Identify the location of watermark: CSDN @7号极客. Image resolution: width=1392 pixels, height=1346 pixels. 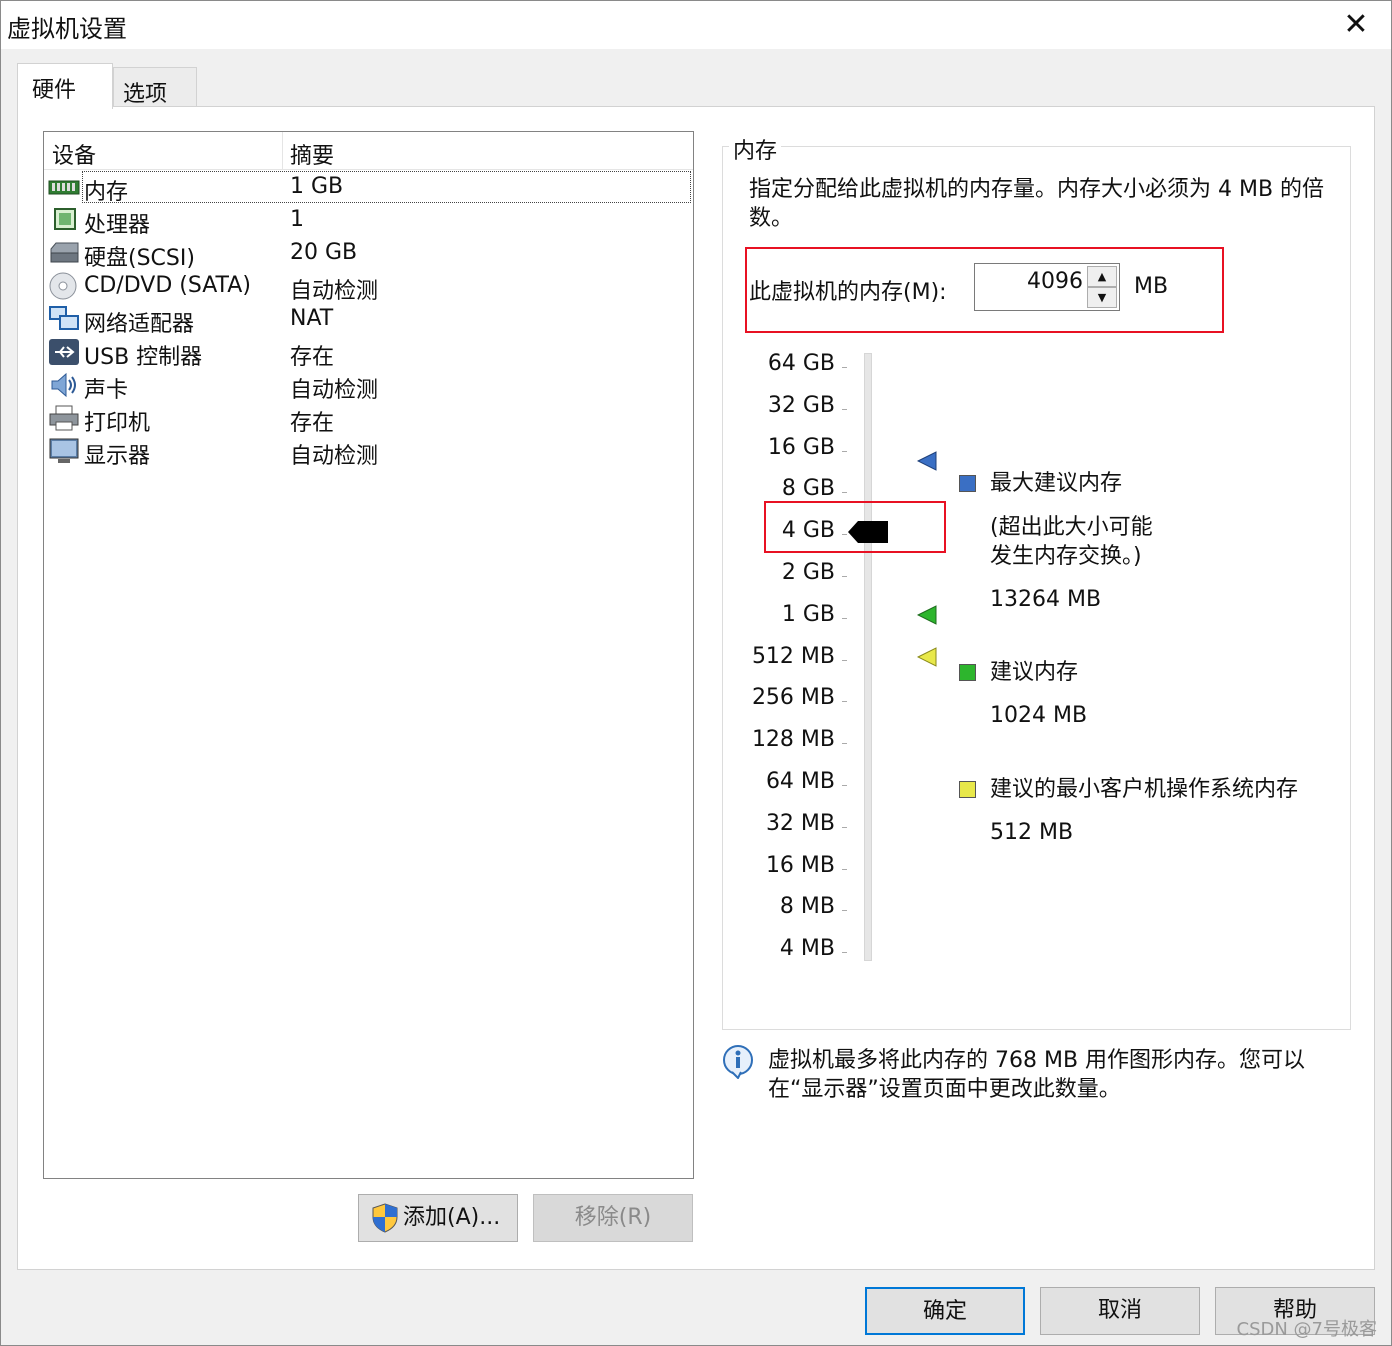
(1307, 1329).